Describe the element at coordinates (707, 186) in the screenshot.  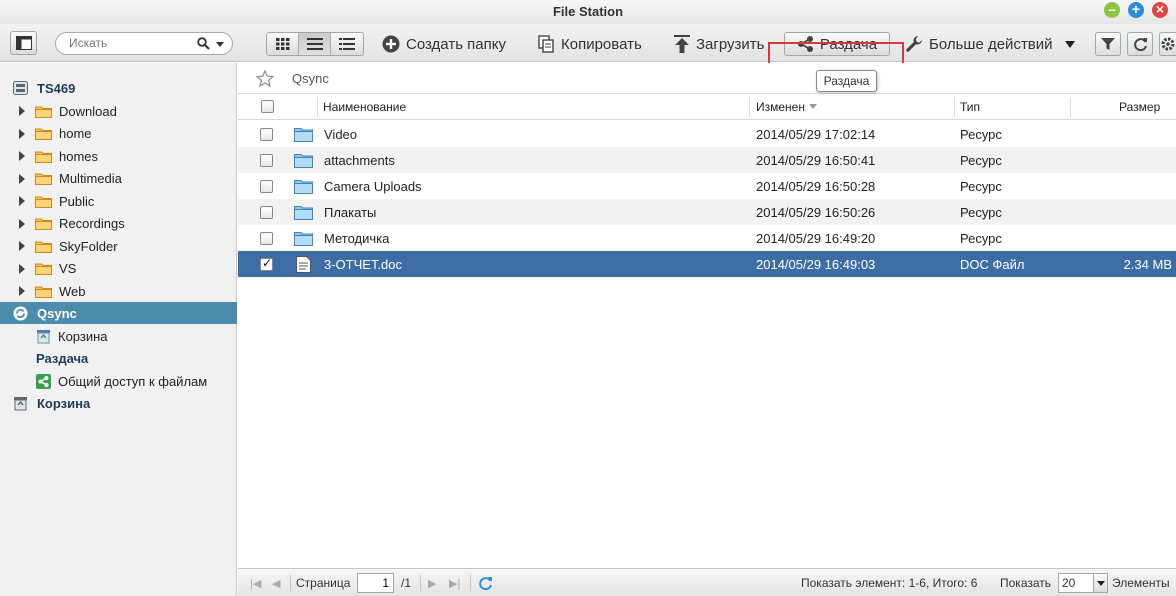
I see `table-row: Camera Uploads 2014/05/29 16:50:28 Ресурс` at that location.